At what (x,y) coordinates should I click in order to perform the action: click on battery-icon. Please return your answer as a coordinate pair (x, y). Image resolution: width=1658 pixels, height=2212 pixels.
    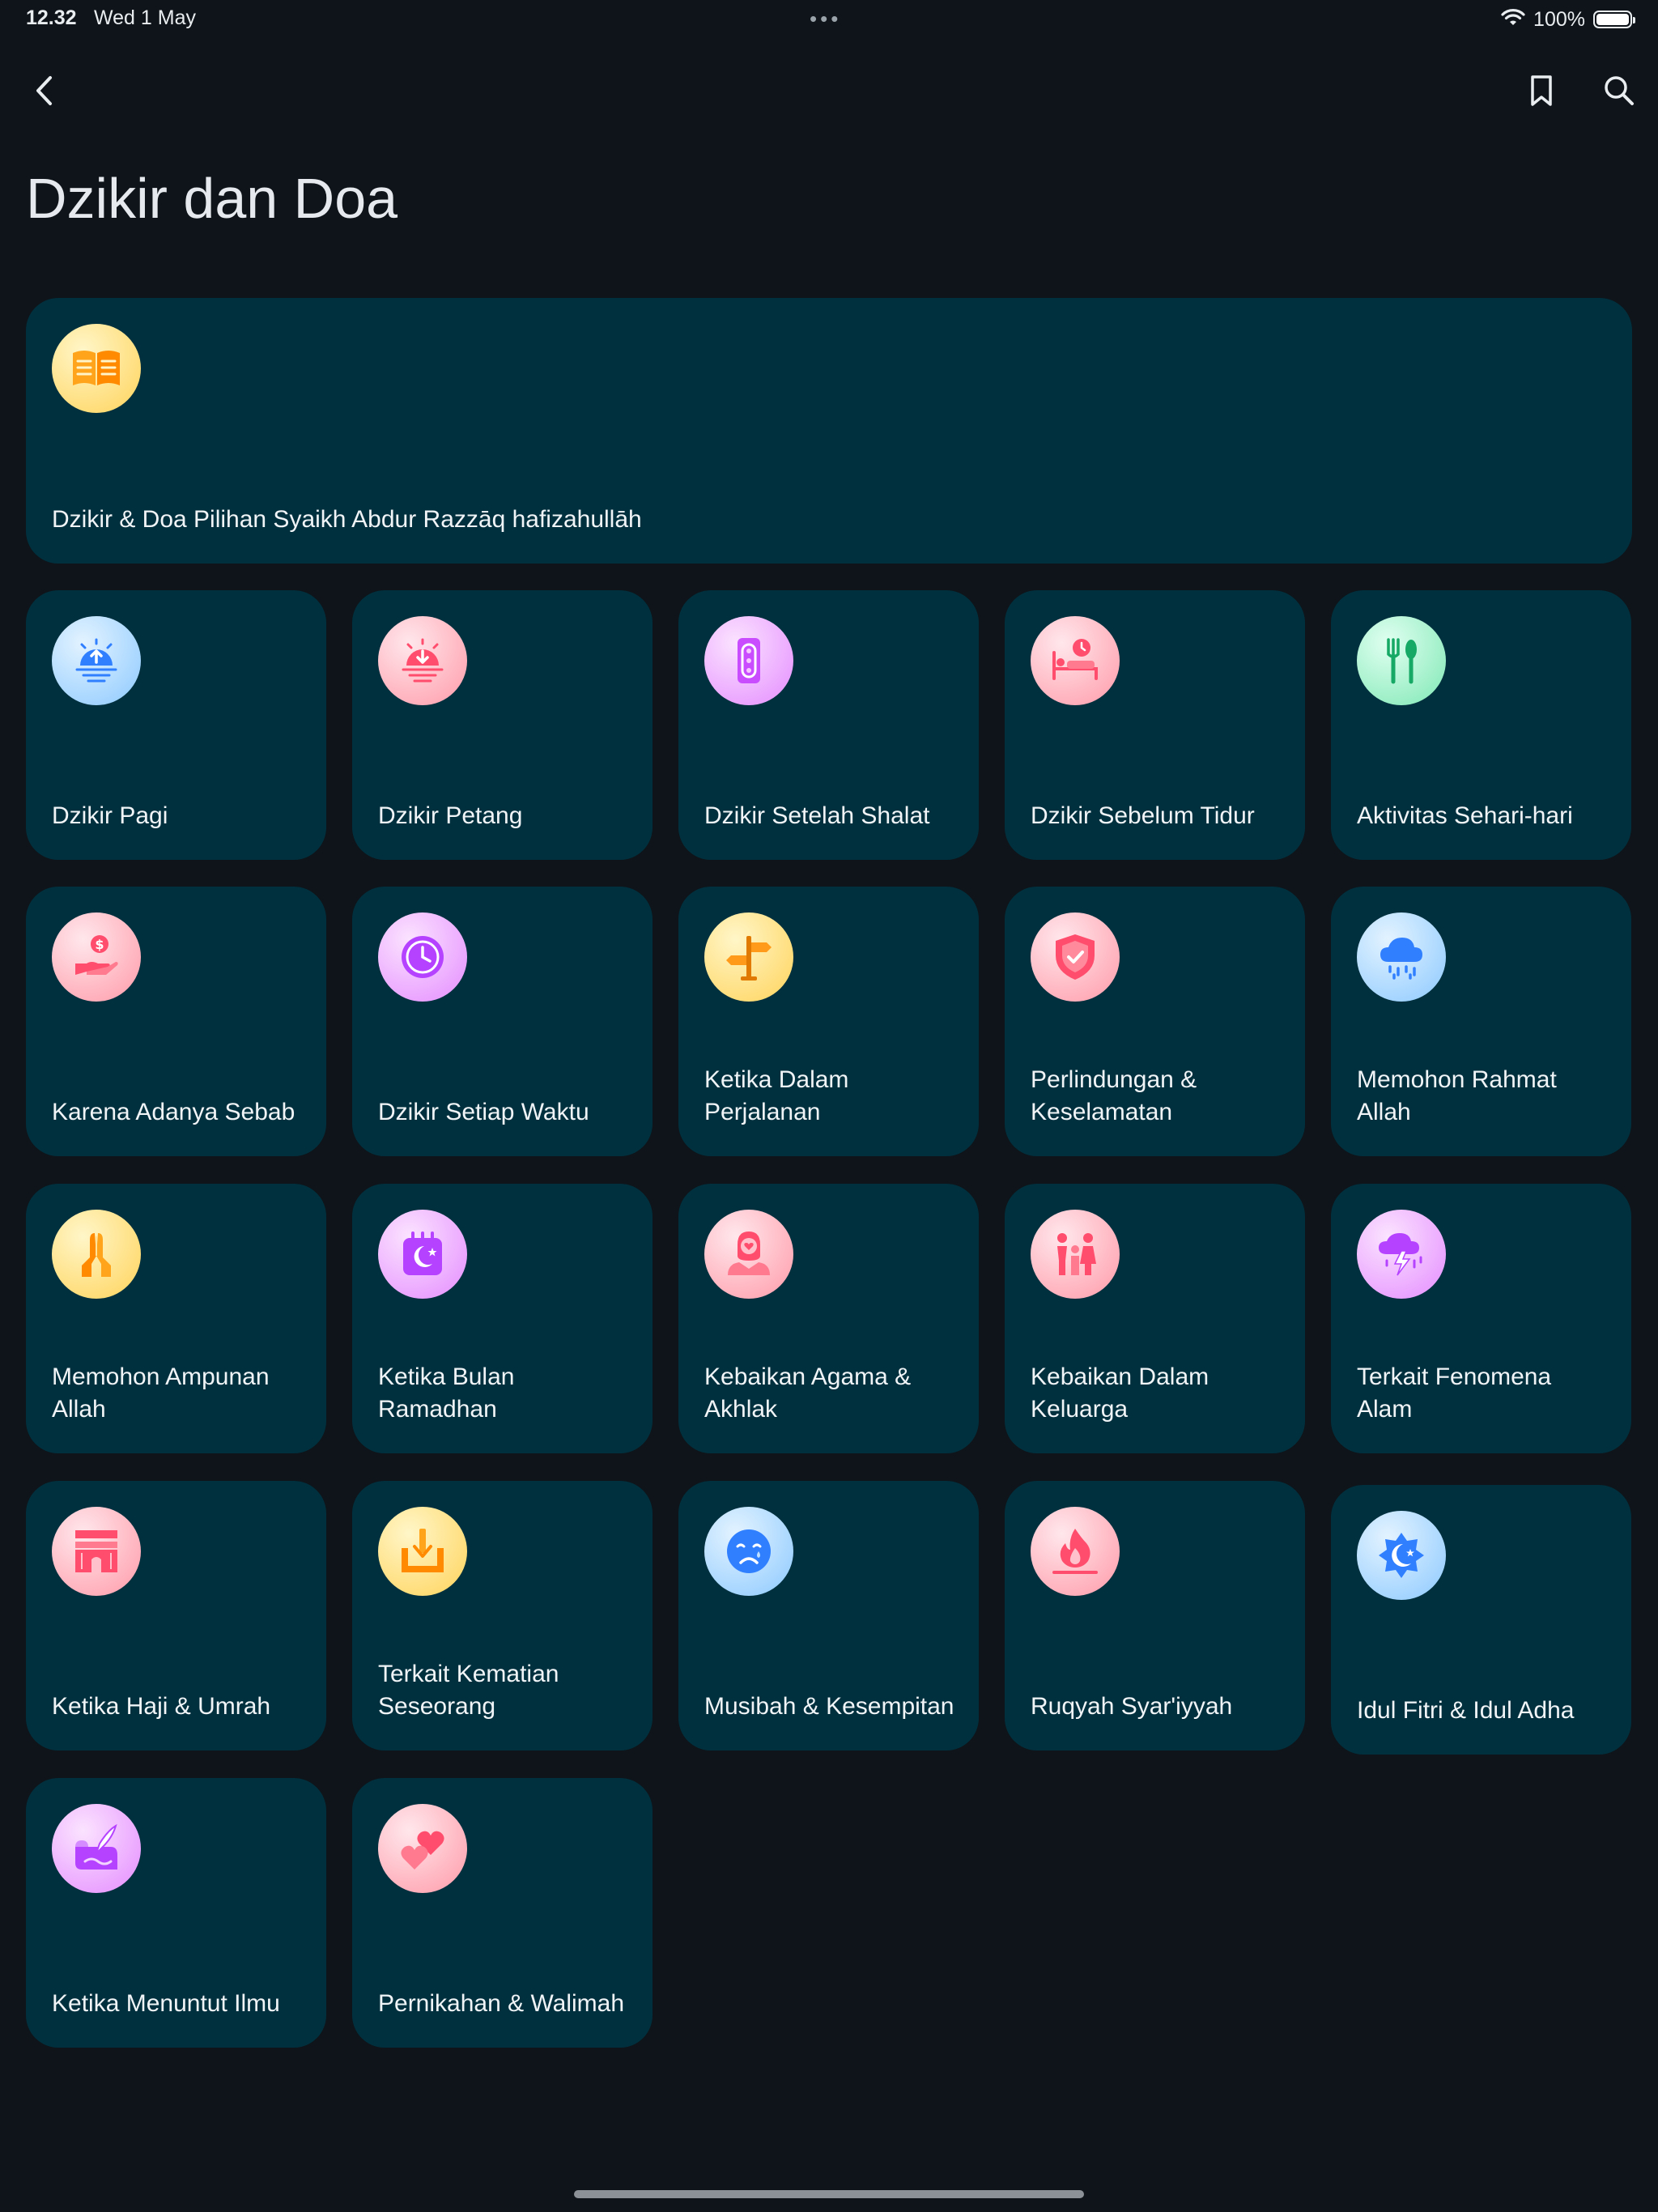
    Looking at the image, I should click on (1614, 19).